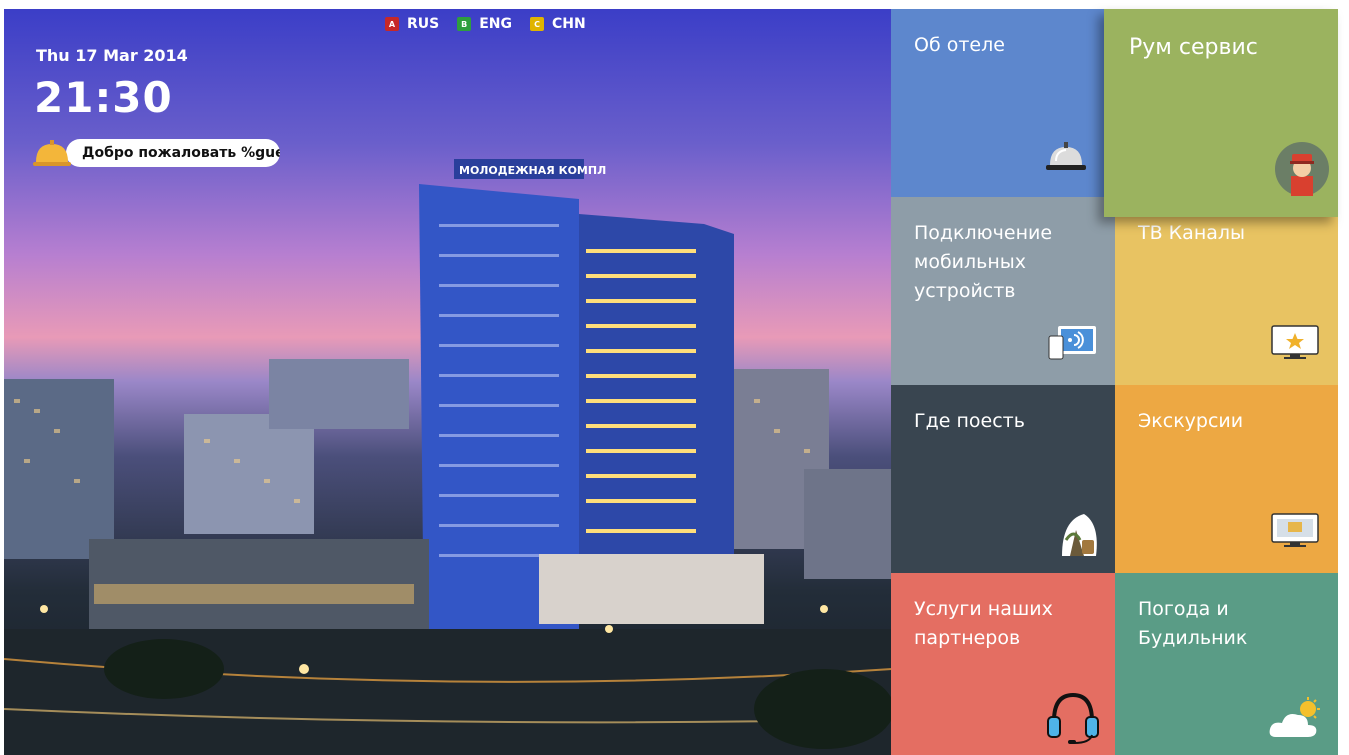 The width and height of the screenshot is (1349, 755). I want to click on lang-eng-button: B ENG, so click(484, 24).